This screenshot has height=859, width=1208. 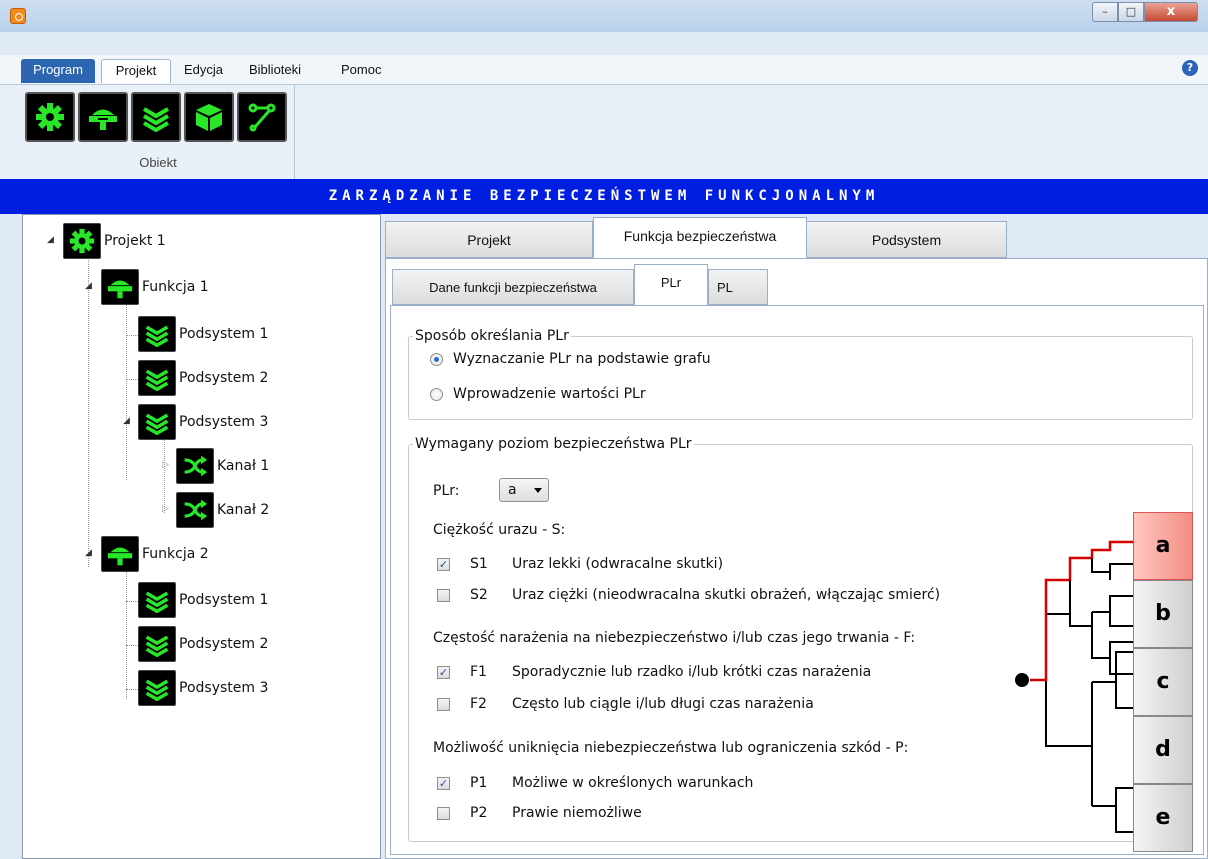 What do you see at coordinates (135, 241) in the screenshot?
I see `tree-node-label: Projekt 1` at bounding box center [135, 241].